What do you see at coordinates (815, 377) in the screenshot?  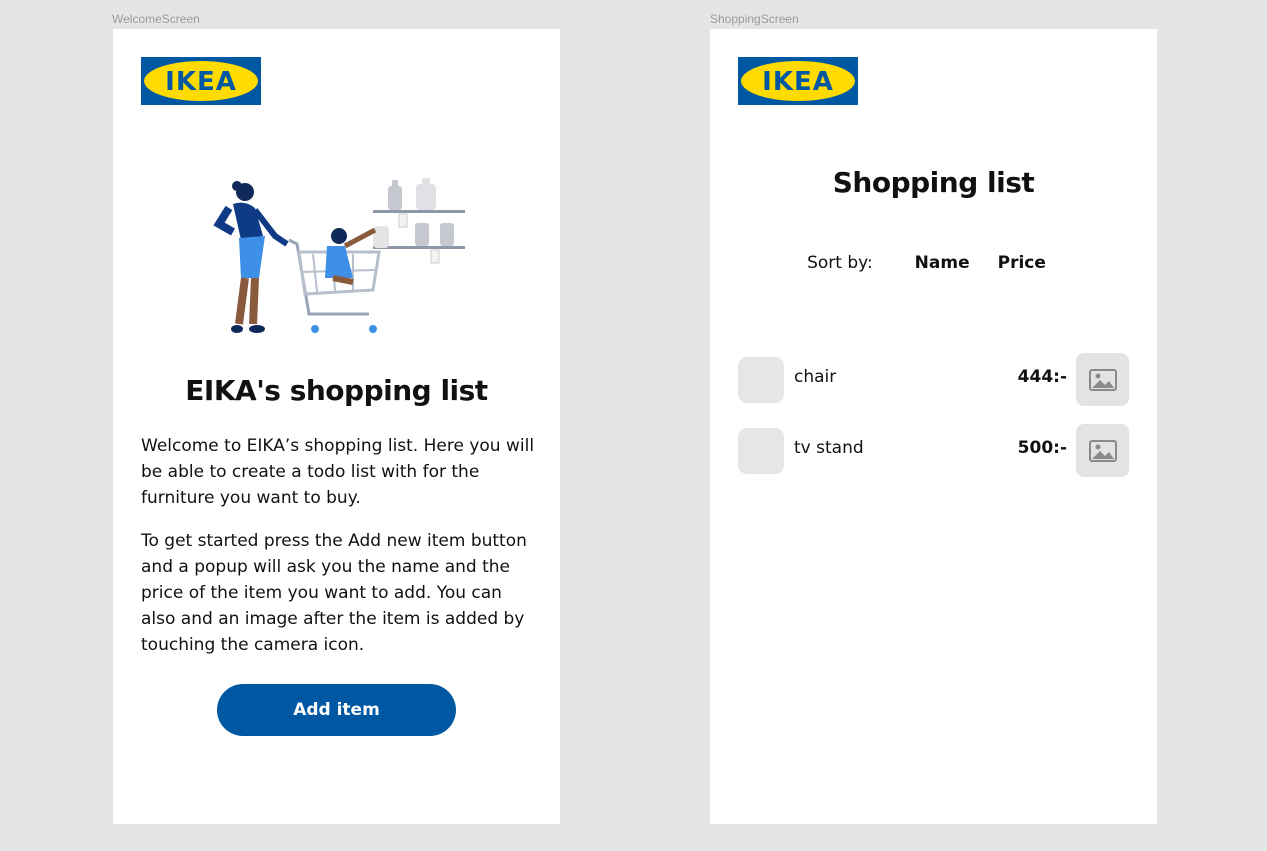 I see `item-name: chair` at bounding box center [815, 377].